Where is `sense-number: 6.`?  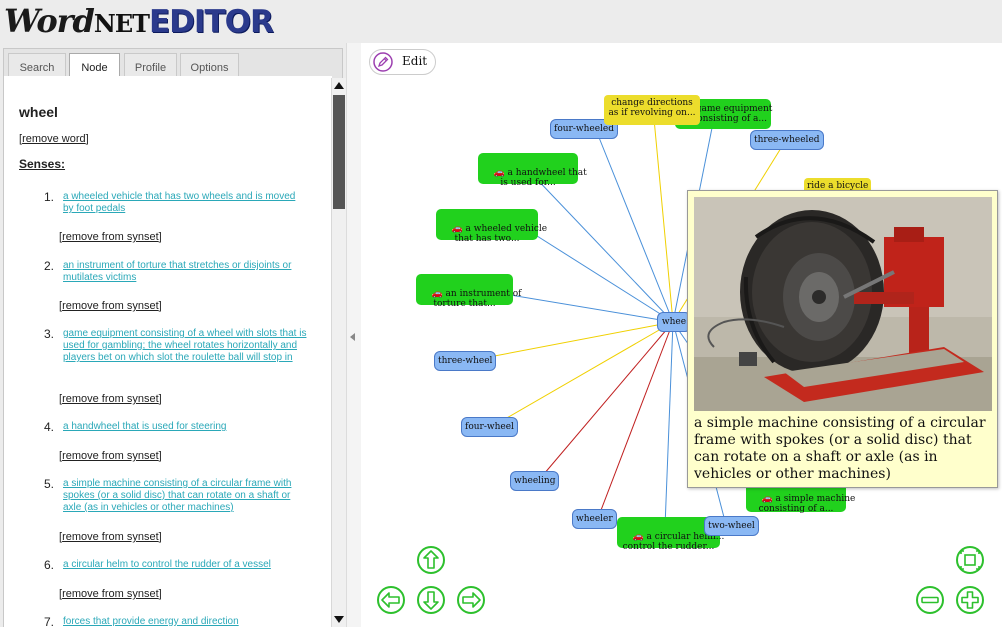
sense-number: 6. is located at coordinates (49, 565).